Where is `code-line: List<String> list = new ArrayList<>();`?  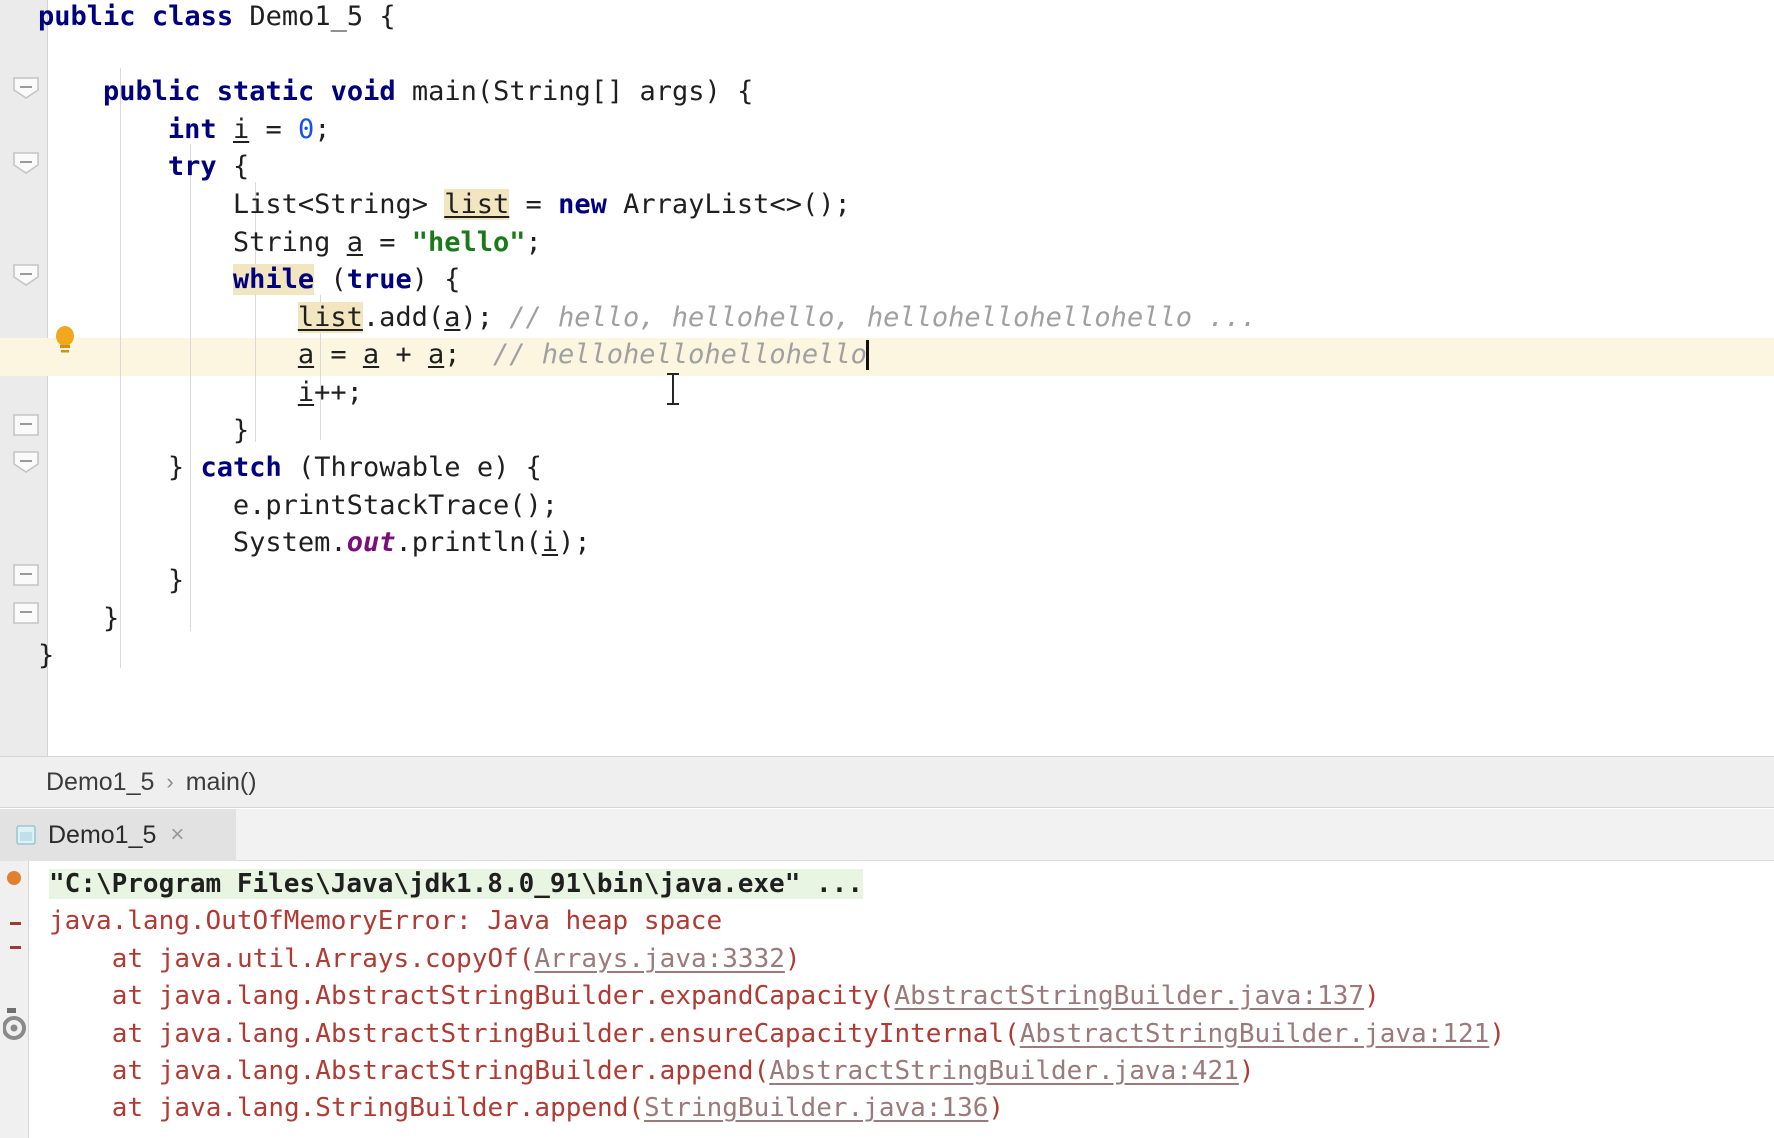
code-line: List<String> list = new ArrayList<>(); is located at coordinates (542, 205).